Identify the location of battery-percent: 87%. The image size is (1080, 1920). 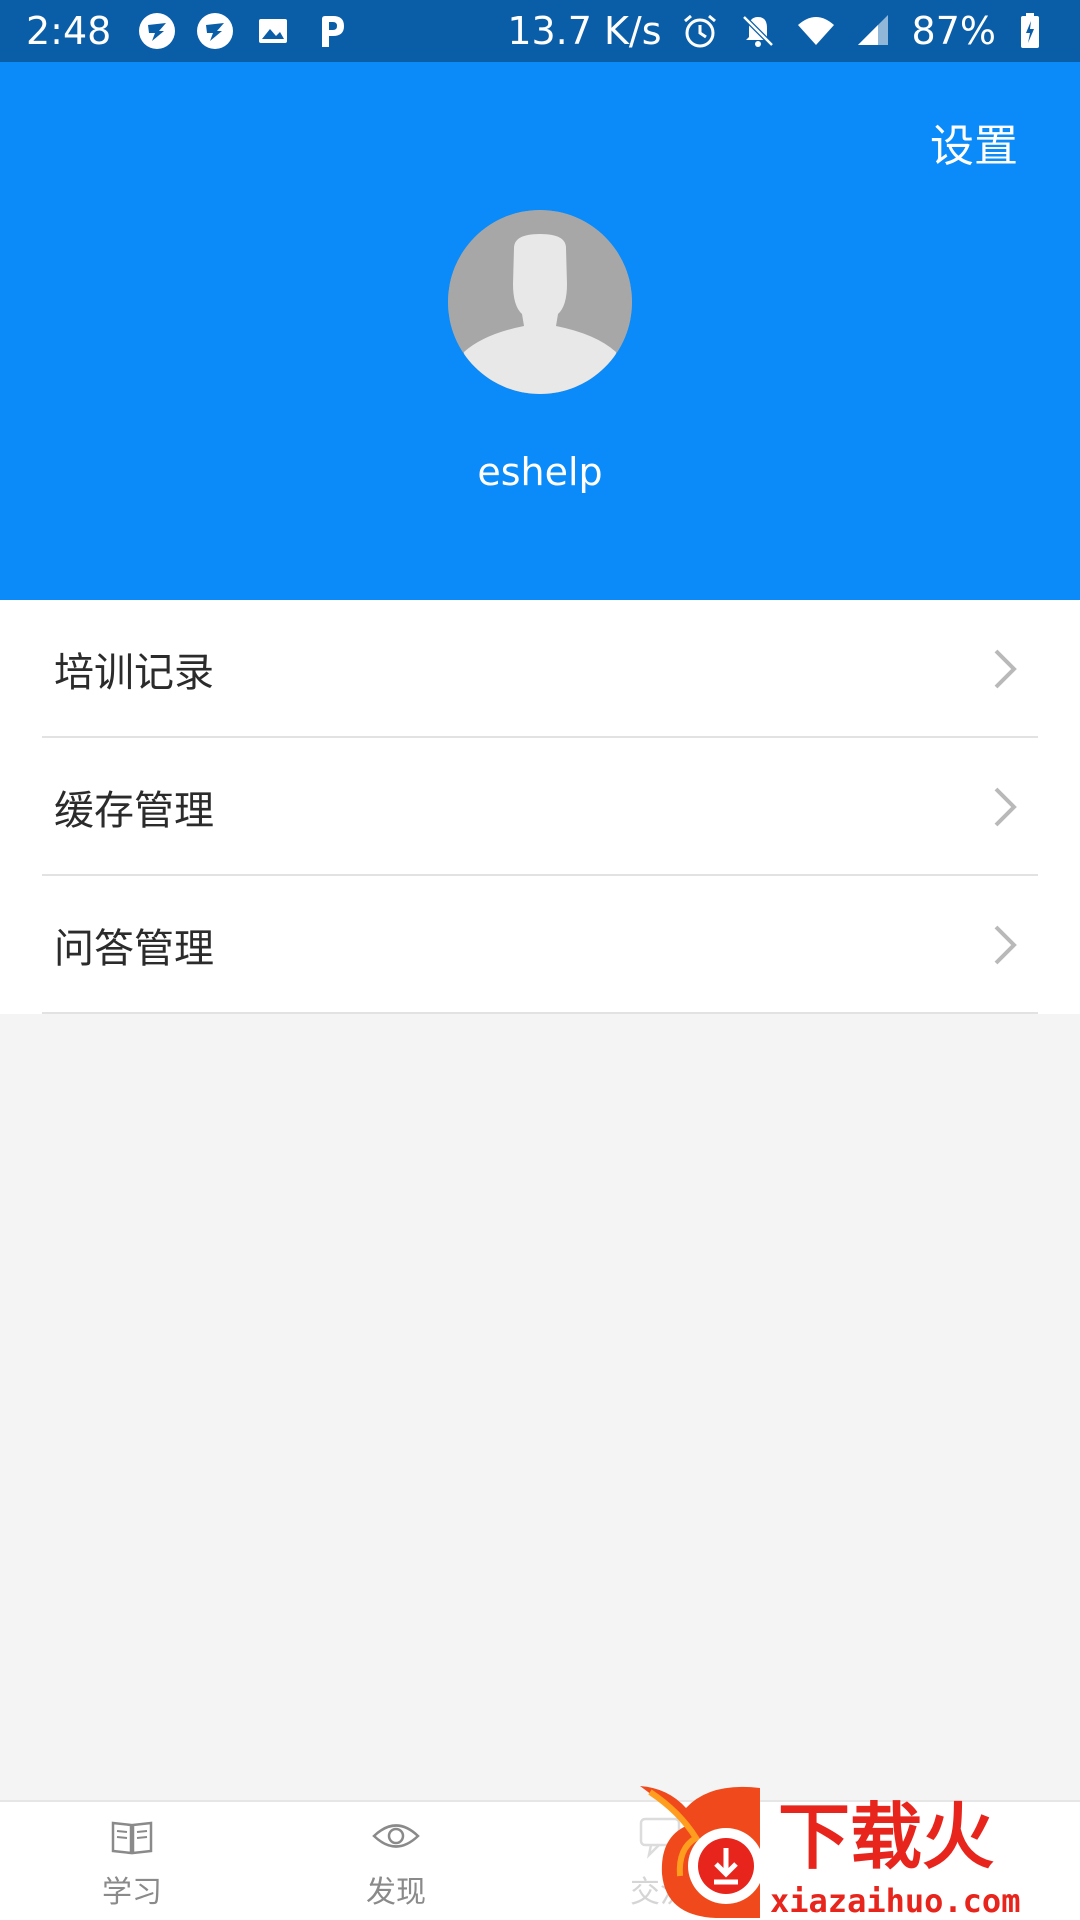
(953, 31).